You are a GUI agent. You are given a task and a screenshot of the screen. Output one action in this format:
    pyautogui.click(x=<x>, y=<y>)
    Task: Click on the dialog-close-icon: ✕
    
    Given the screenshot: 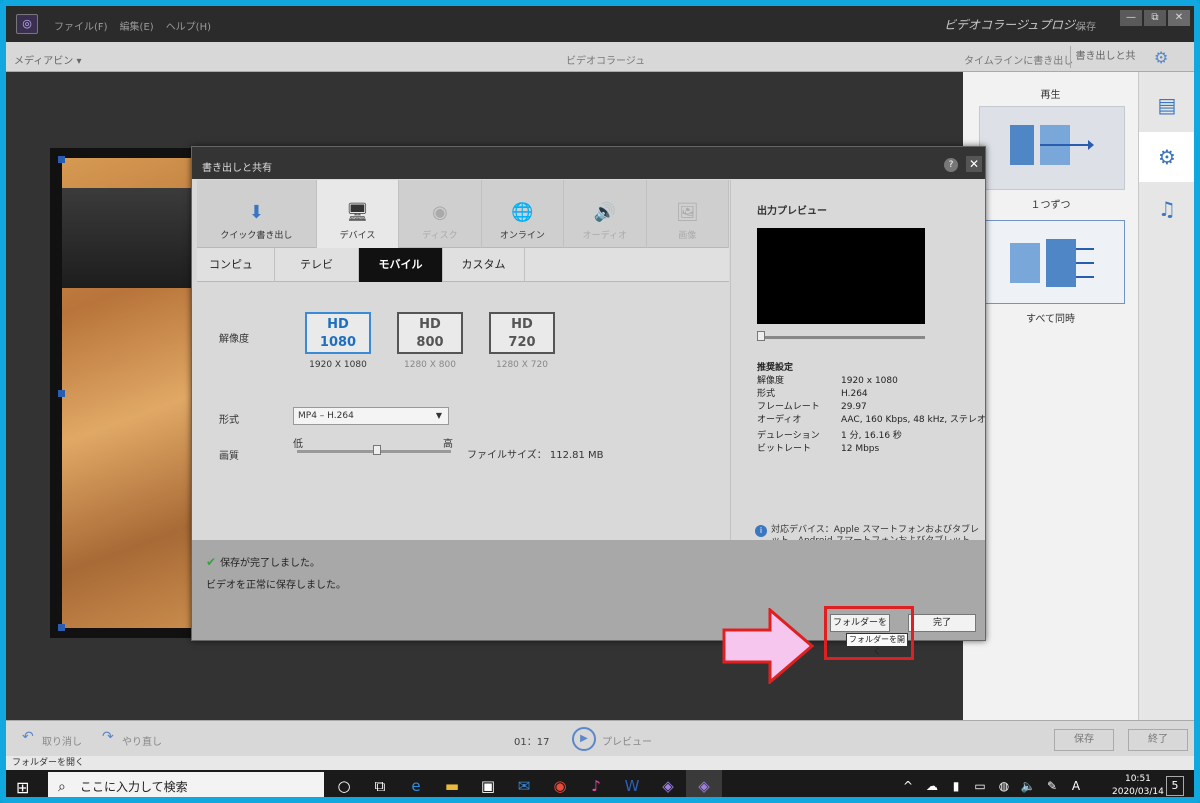 What is the action you would take?
    pyautogui.click(x=974, y=164)
    